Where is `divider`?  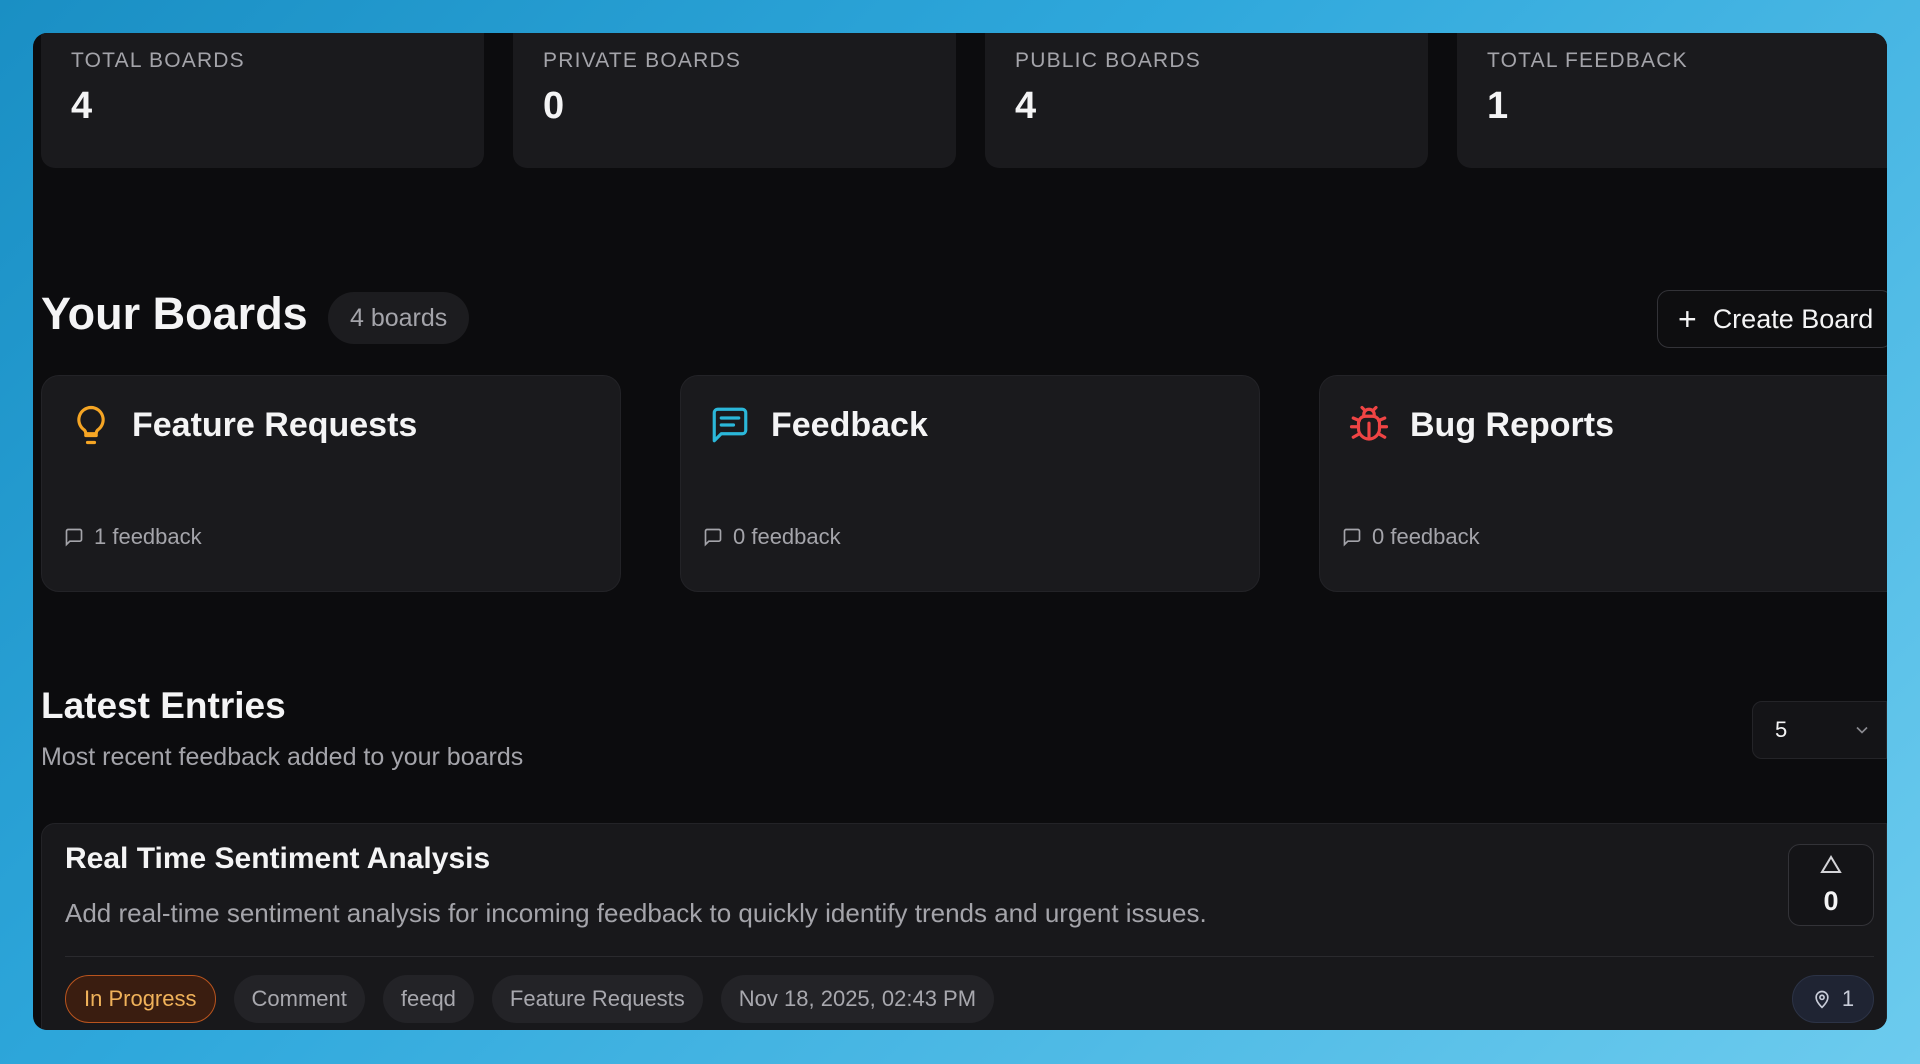 divider is located at coordinates (969, 956).